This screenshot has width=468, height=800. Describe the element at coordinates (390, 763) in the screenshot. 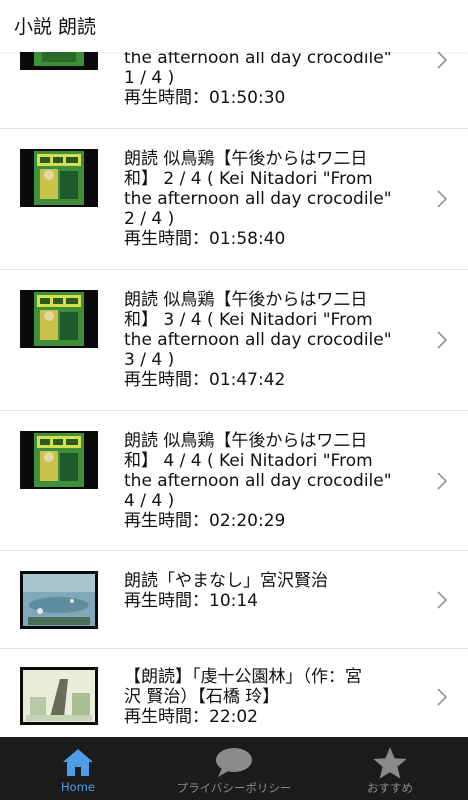

I see `star-icon` at that location.